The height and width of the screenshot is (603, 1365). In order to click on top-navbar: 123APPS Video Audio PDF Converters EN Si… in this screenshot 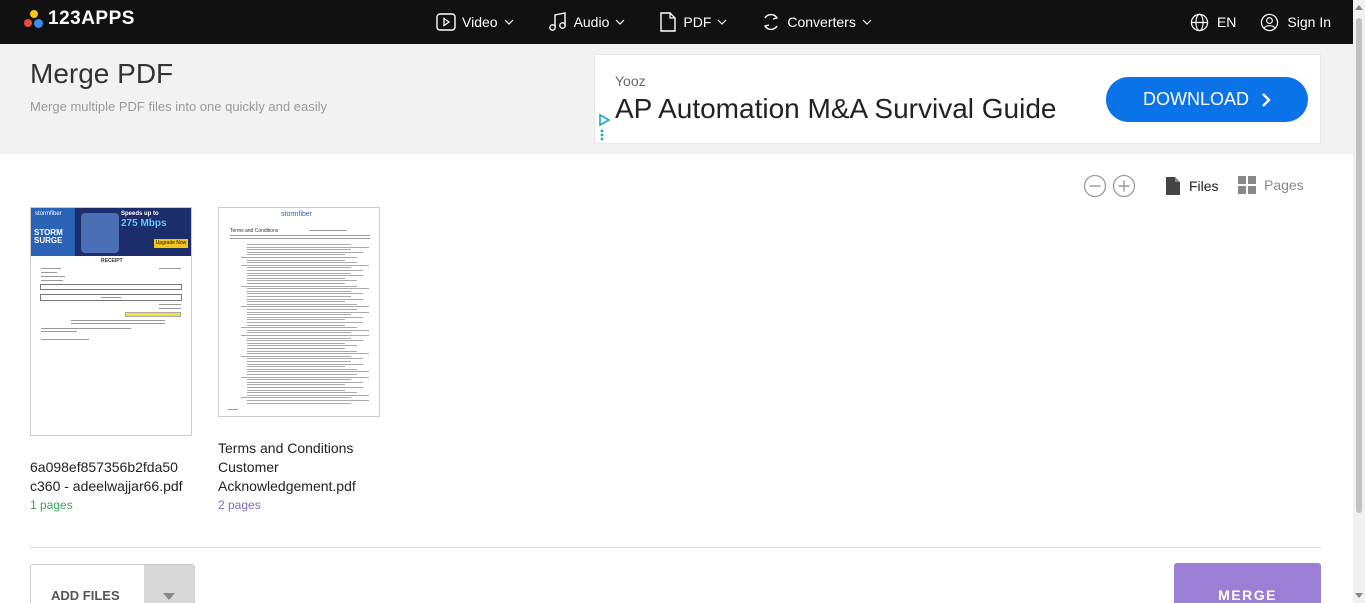, I will do `click(676, 22)`.